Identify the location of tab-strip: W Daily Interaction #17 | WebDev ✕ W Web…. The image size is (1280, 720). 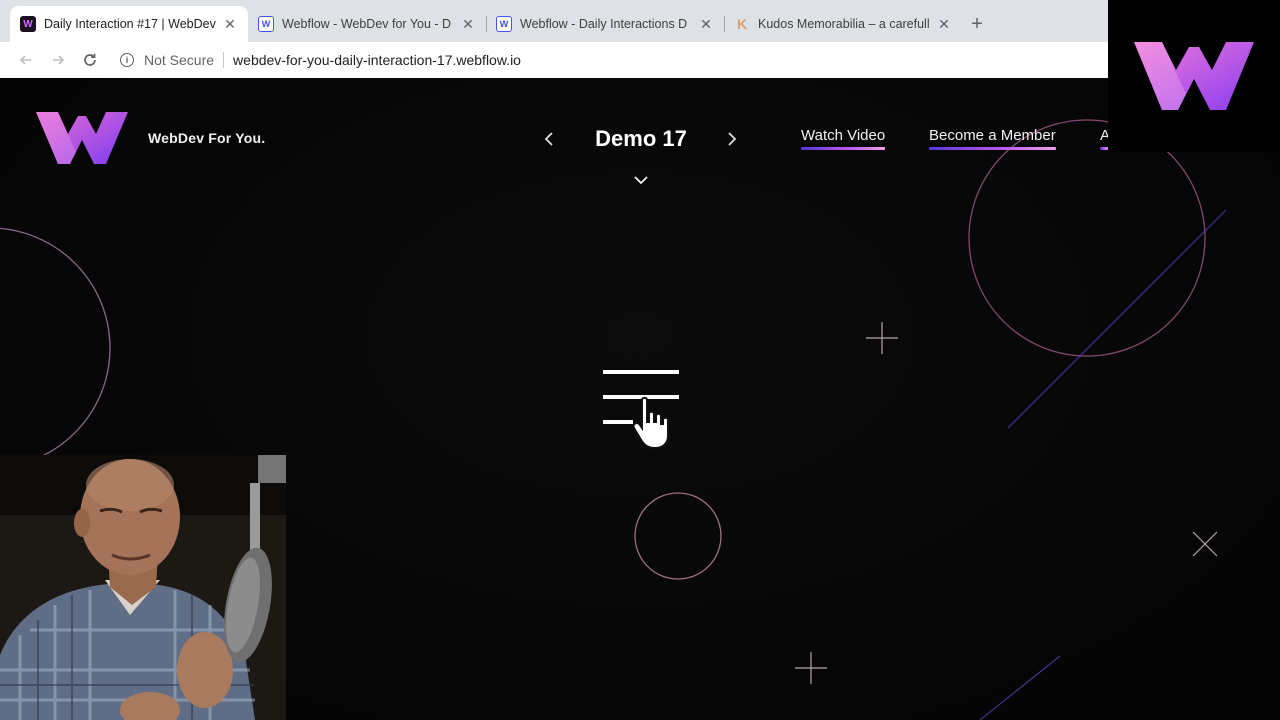
(554, 21).